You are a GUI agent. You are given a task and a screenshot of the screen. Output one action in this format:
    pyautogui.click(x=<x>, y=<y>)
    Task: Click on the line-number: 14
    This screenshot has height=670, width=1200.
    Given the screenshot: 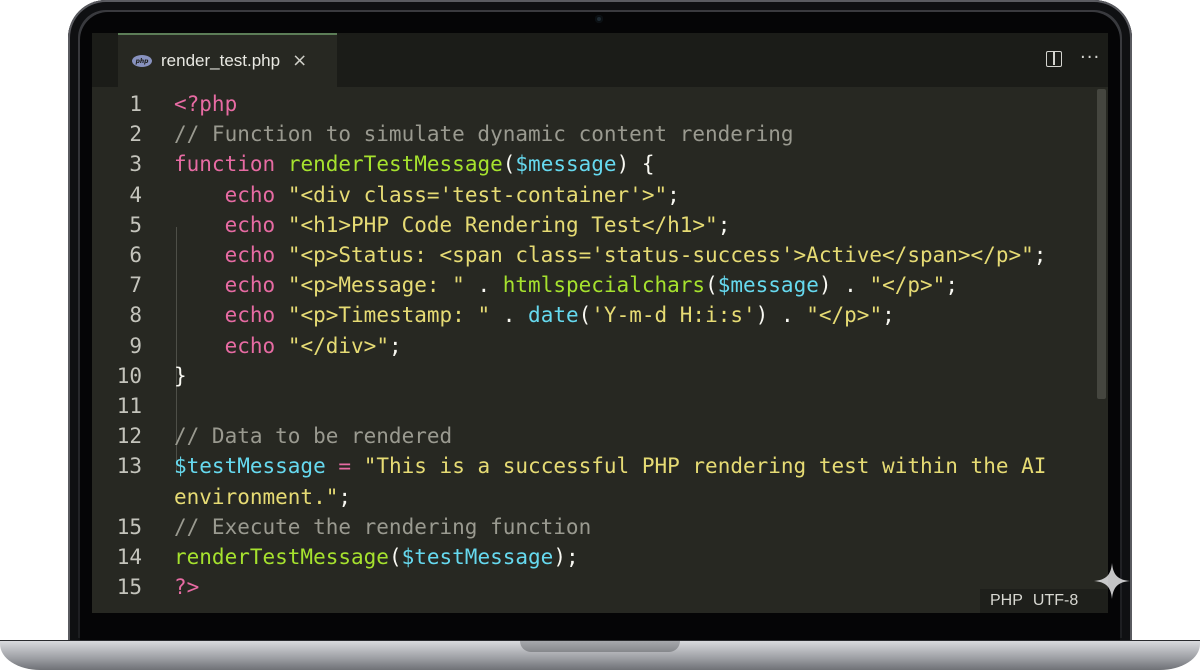 What is the action you would take?
    pyautogui.click(x=129, y=557)
    